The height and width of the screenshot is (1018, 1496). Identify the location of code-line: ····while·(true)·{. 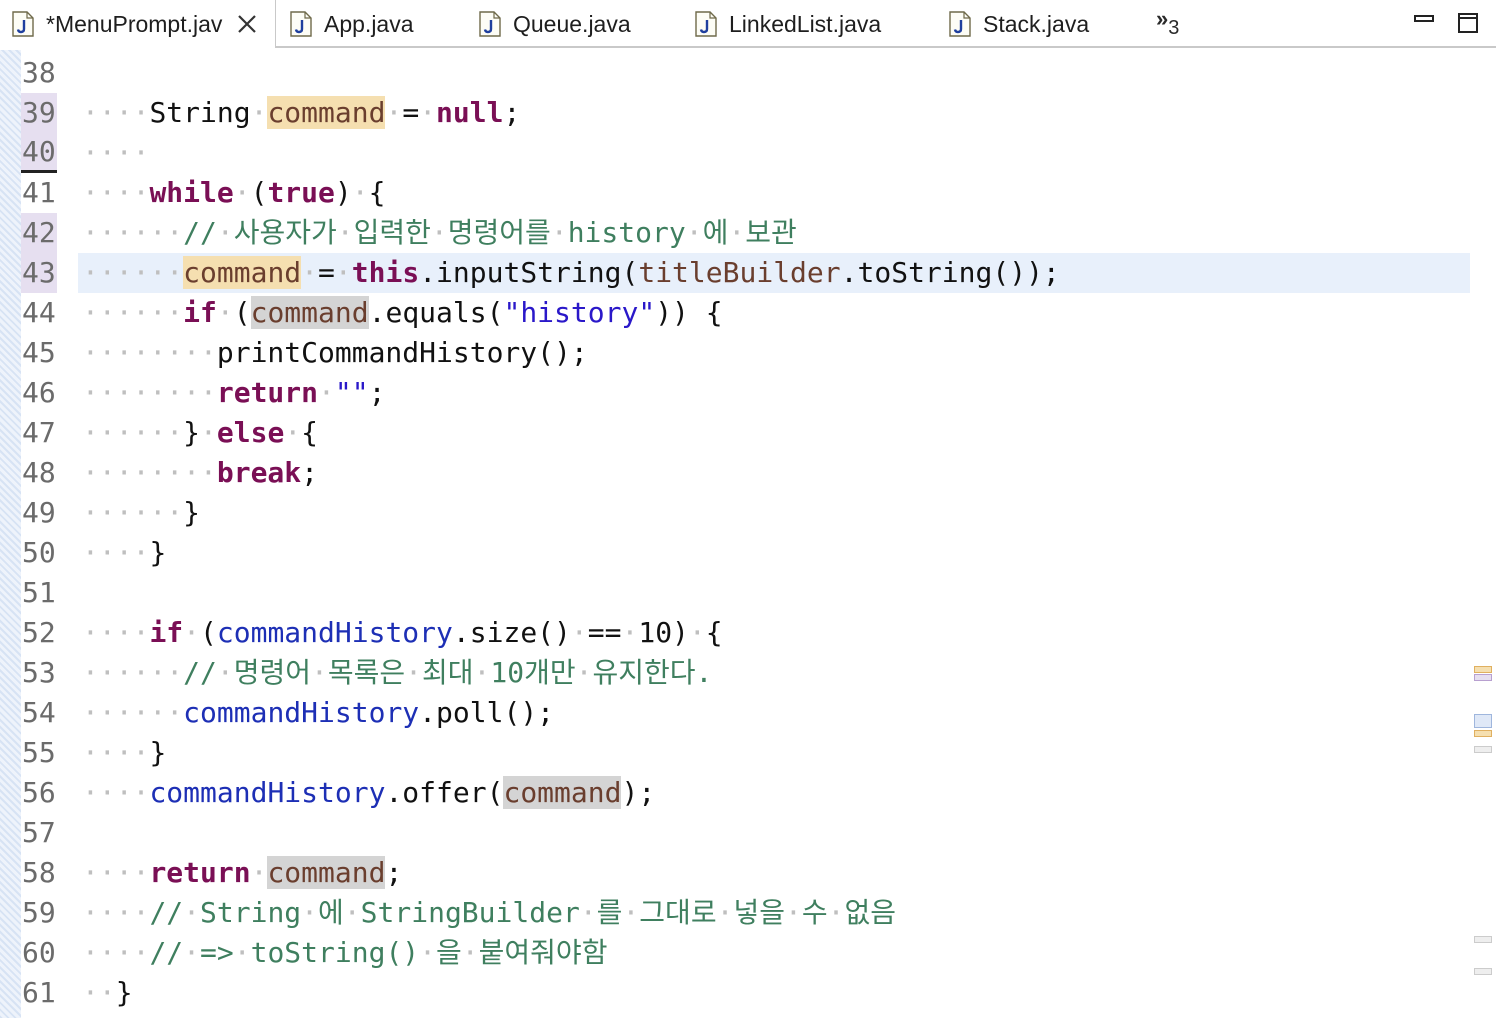
(776, 193).